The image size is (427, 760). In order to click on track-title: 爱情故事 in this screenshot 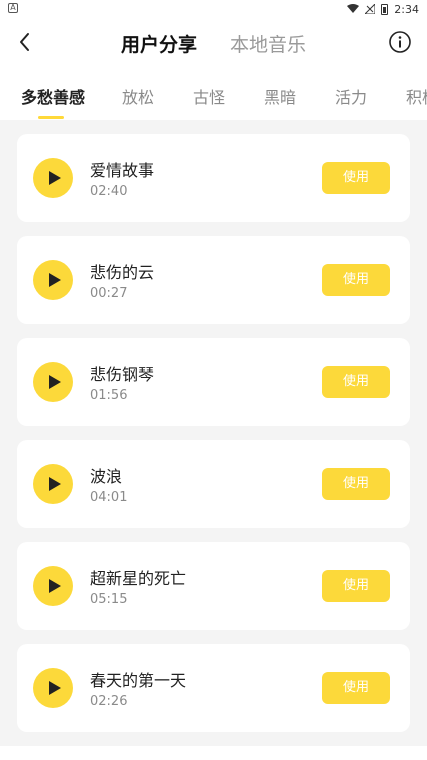, I will do `click(122, 170)`.